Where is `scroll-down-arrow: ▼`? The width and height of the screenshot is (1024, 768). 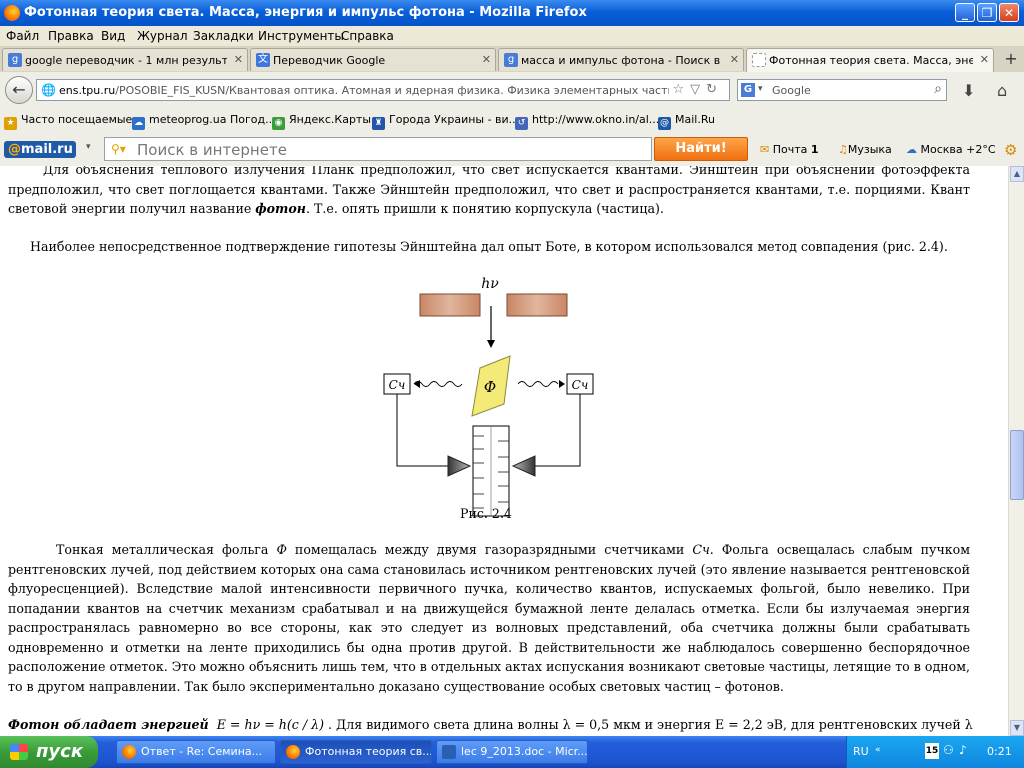 scroll-down-arrow: ▼ is located at coordinates (1017, 728).